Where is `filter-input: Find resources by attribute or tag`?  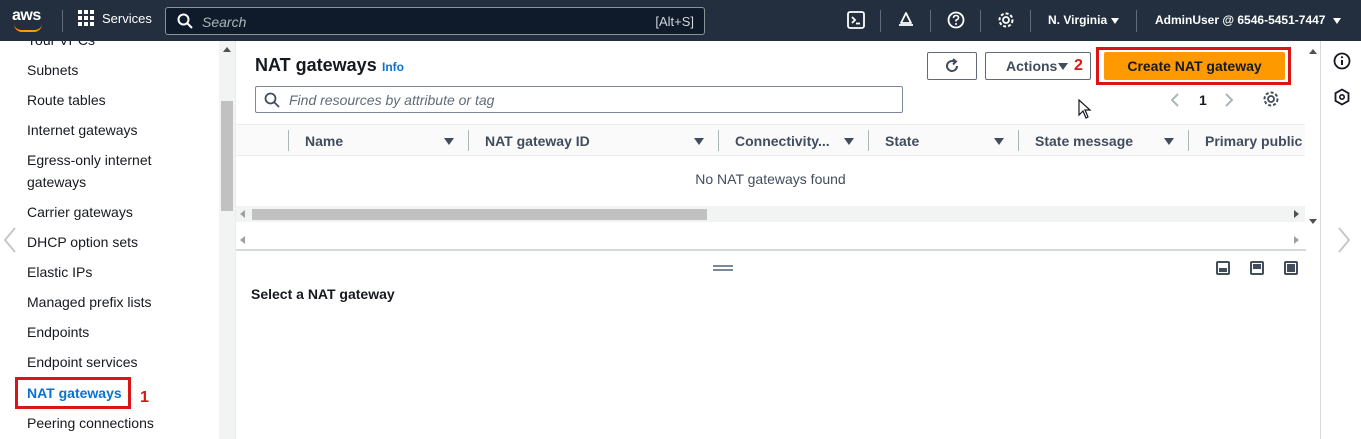
filter-input: Find resources by attribute or tag is located at coordinates (579, 99).